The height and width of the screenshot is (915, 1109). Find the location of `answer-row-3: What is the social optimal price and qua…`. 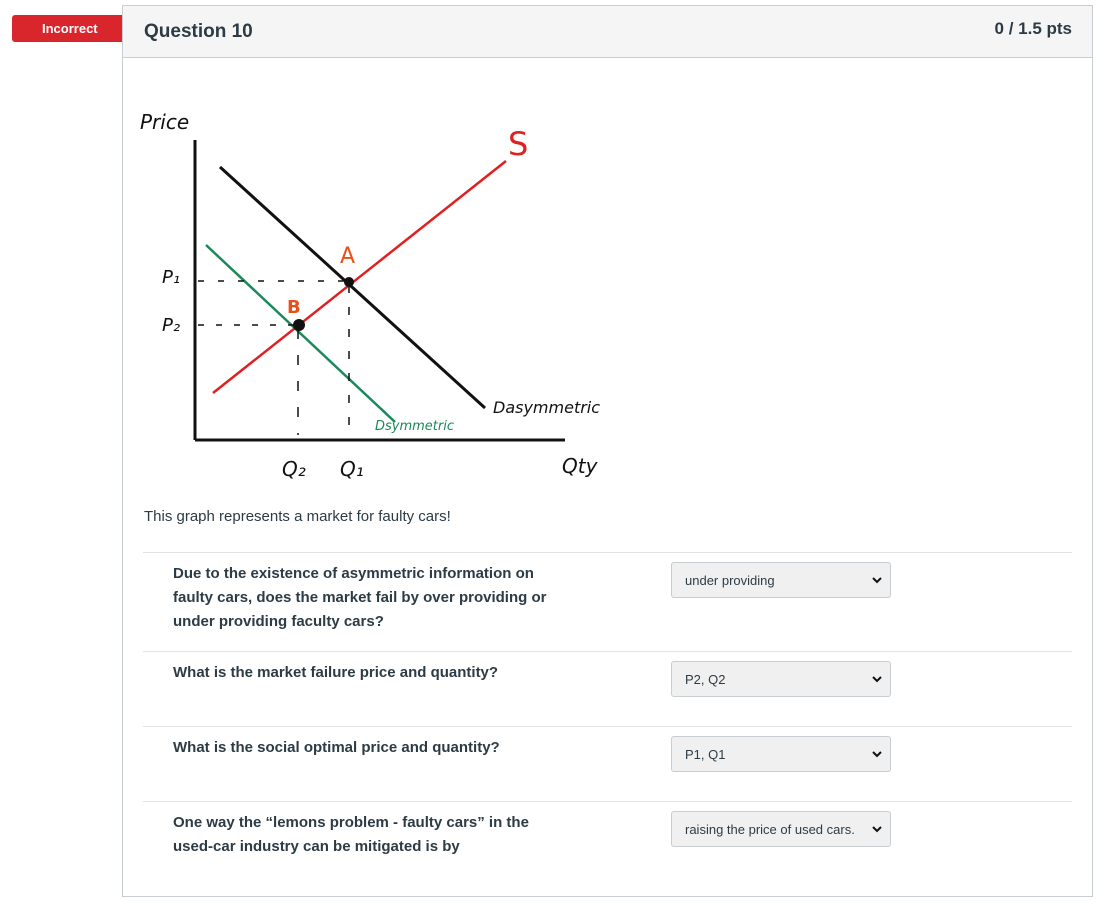

answer-row-3: What is the social optimal price and qua… is located at coordinates (607, 764).